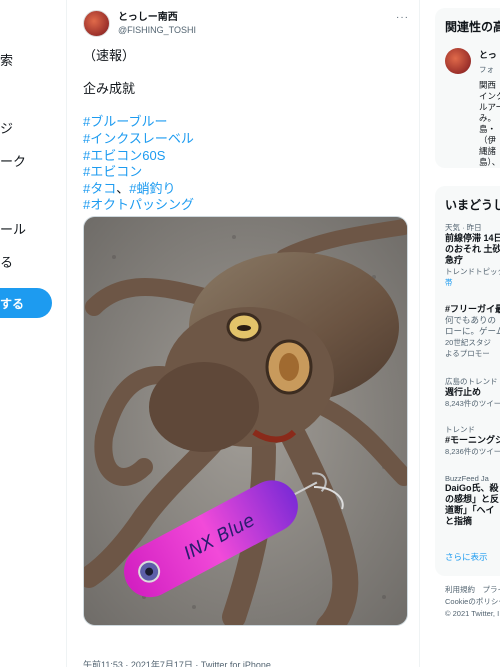 The image size is (500, 667). Describe the element at coordinates (472, 488) in the screenshot. I see `news-headline: DaiGo氏、殺` at that location.